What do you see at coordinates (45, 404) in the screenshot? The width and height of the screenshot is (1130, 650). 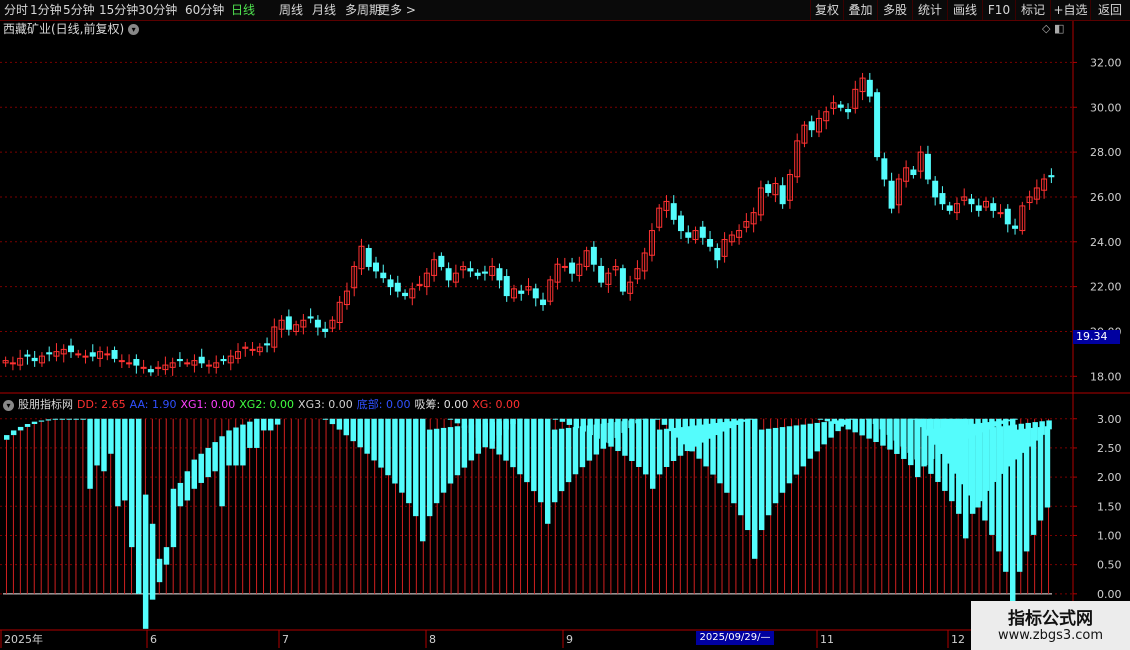 I see `indicator-name: 股朋指标网` at bounding box center [45, 404].